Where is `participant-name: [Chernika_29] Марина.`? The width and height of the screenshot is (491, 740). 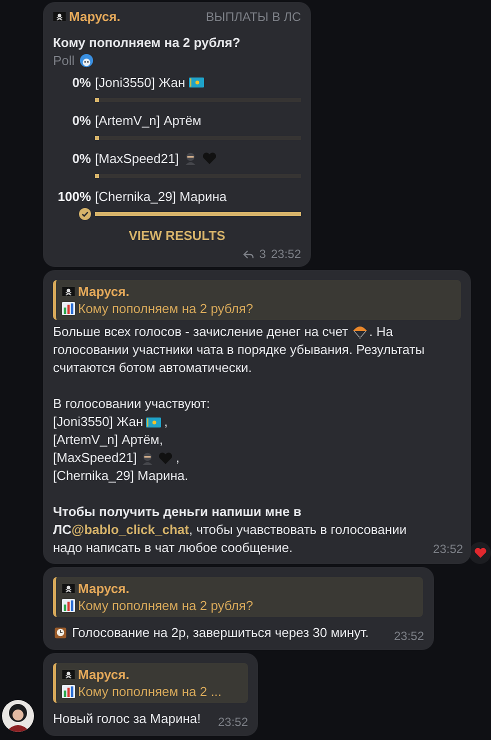 participant-name: [Chernika_29] Марина. is located at coordinates (120, 476).